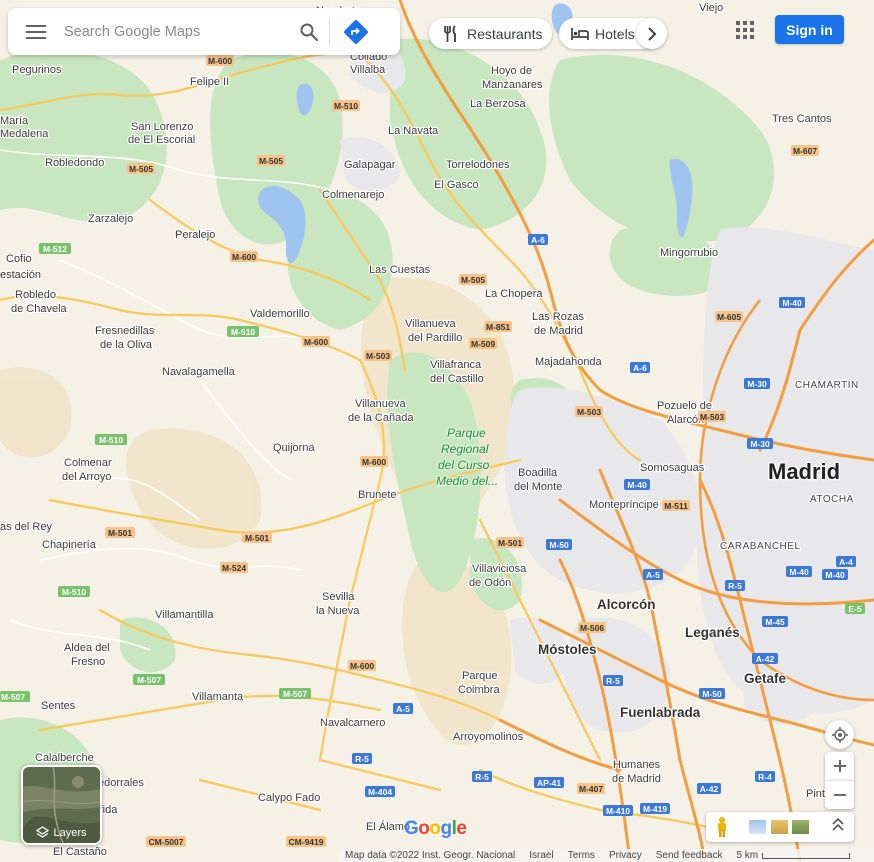  I want to click on svg-text: Manzanares, so click(512, 85).